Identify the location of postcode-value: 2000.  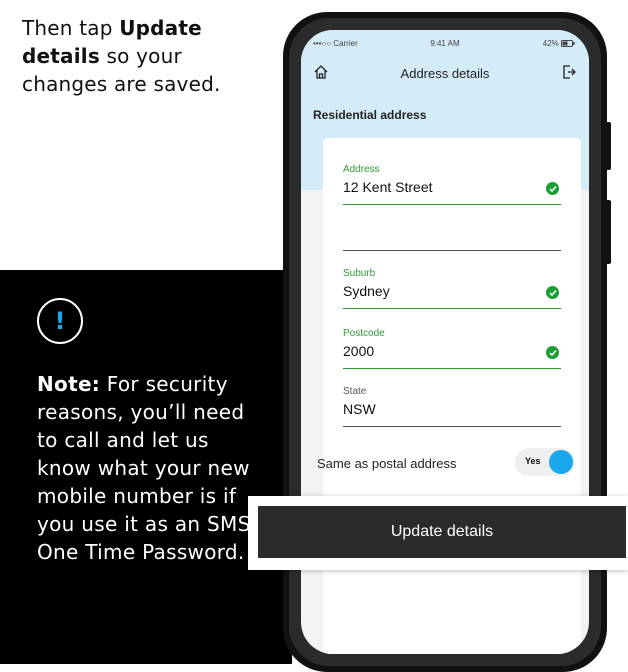
(452, 351).